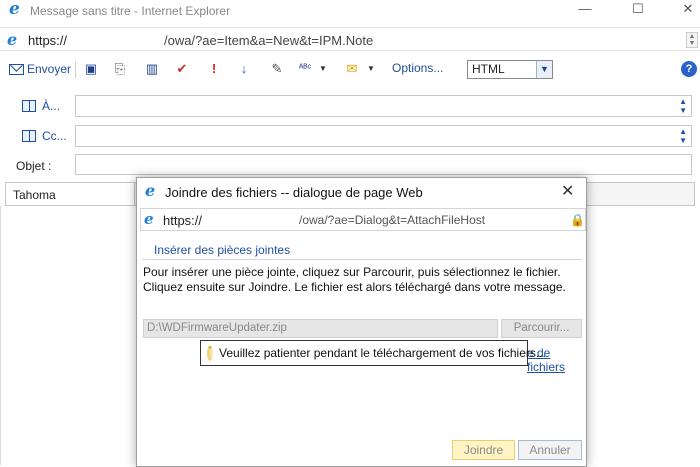  I want to click on send-label: Envoyer, so click(49, 69).